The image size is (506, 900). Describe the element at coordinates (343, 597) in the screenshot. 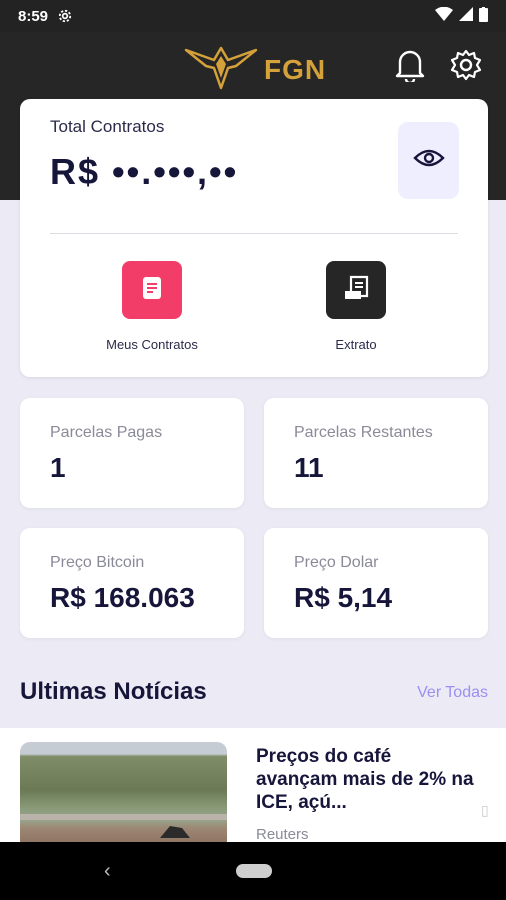

I see `stat-value: R$ 5,14` at that location.